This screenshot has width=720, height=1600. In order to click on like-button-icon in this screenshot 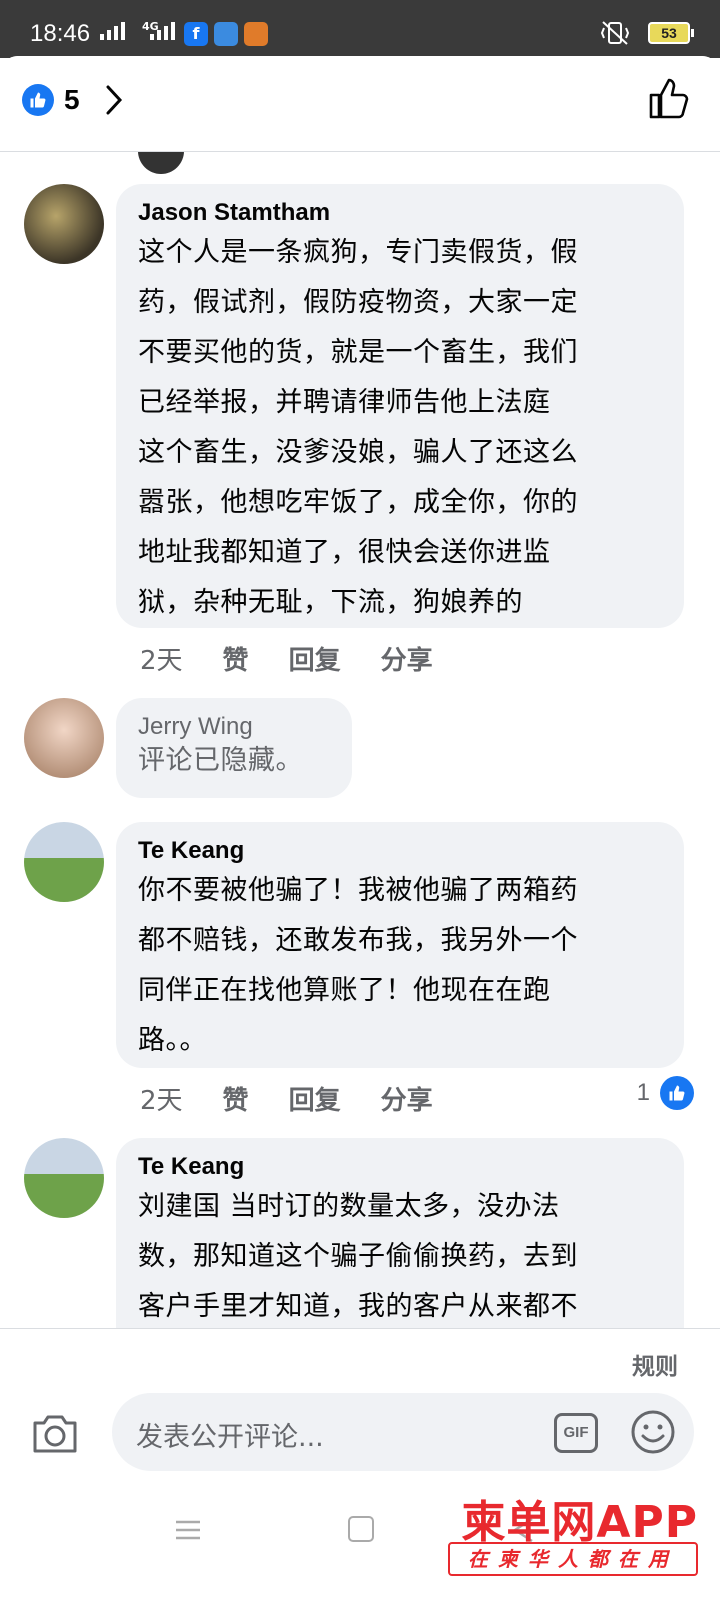, I will do `click(669, 99)`.